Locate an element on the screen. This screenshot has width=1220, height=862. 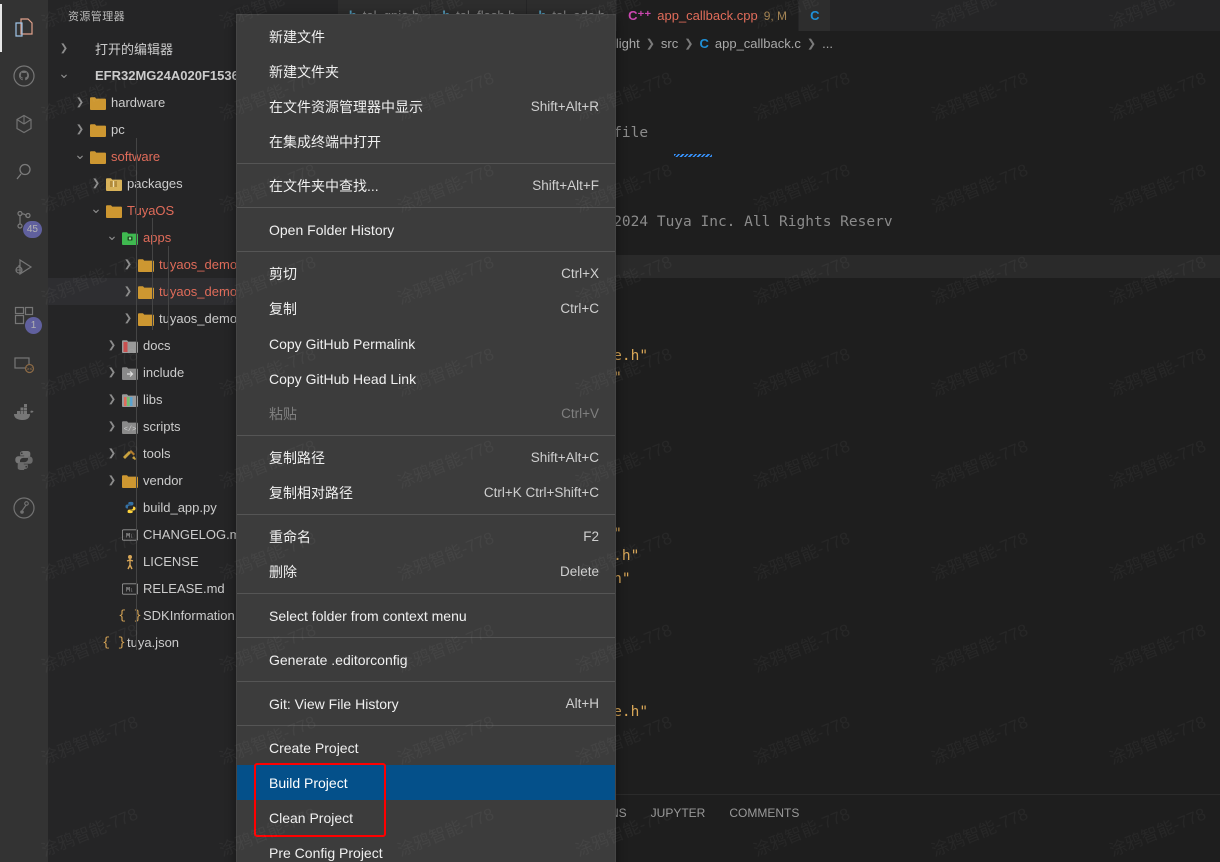
breadcrumb-part: src is located at coordinates (669, 43).